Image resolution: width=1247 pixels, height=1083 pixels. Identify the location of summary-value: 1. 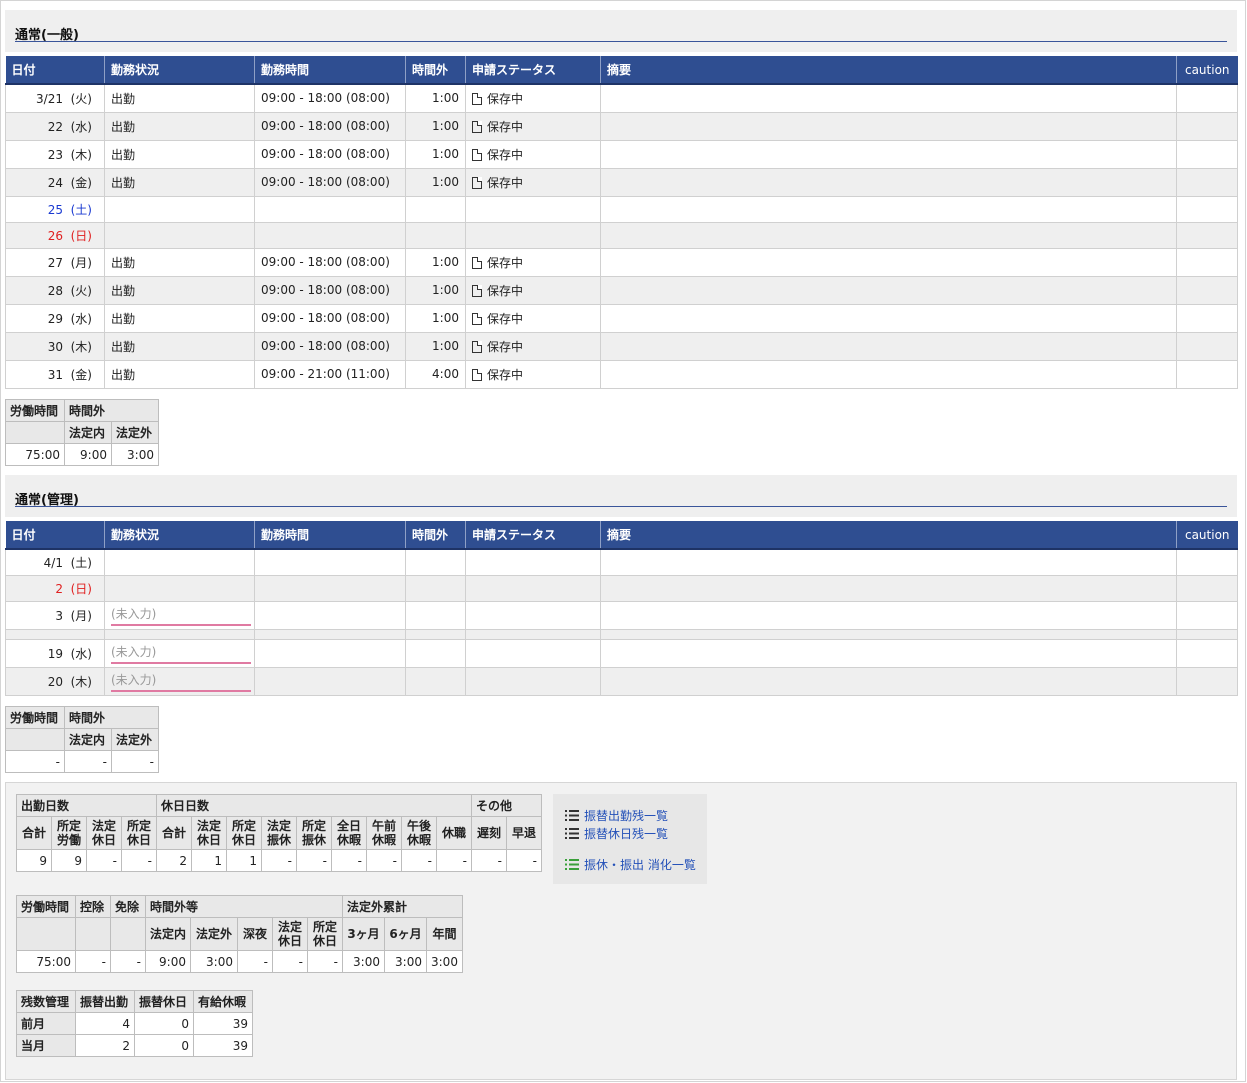
(209, 860).